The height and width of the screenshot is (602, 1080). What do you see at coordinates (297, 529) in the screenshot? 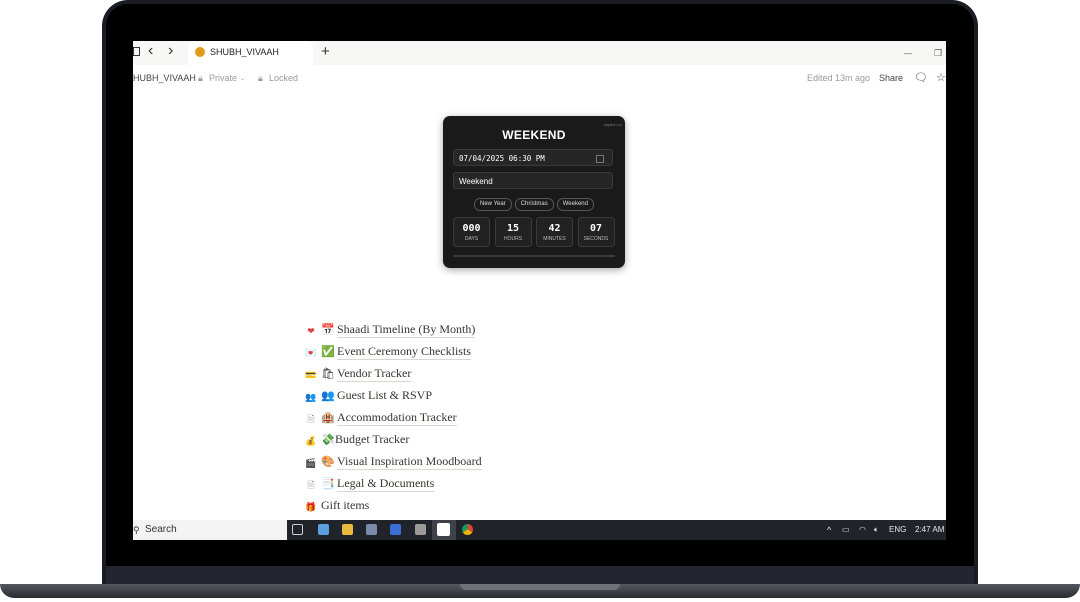
I see `task-view-icon` at bounding box center [297, 529].